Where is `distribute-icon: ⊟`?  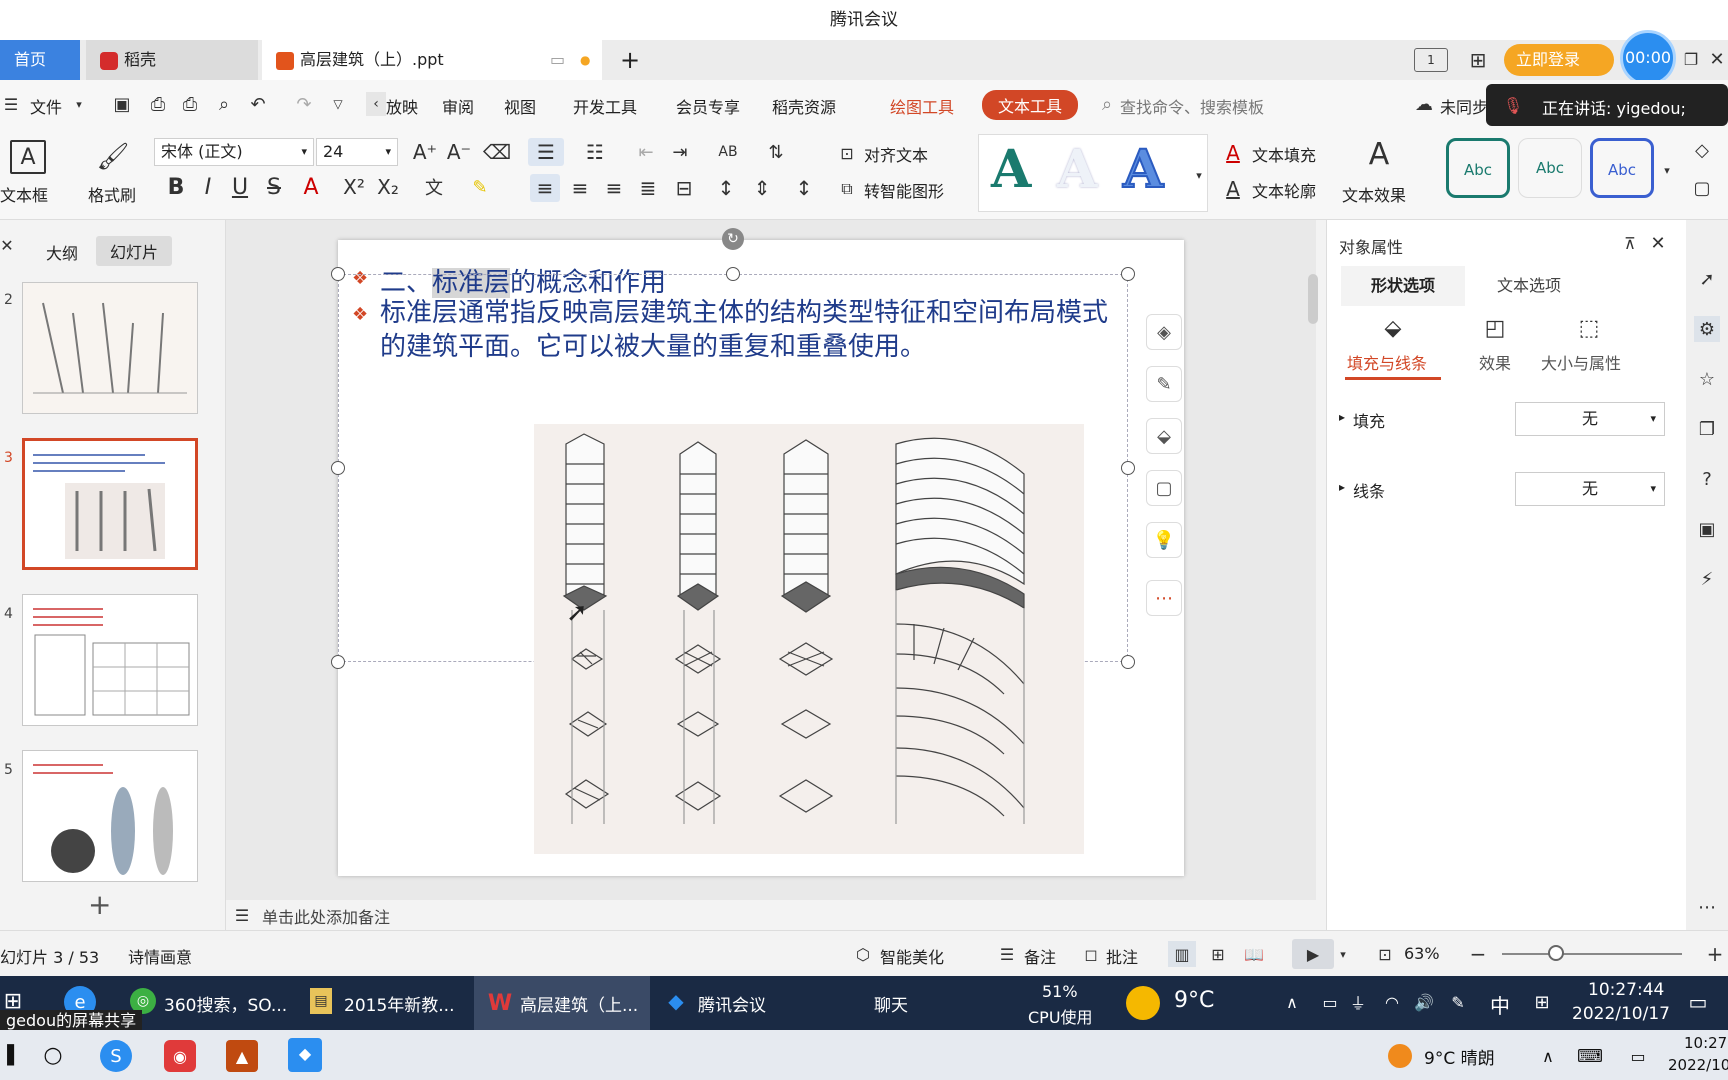 distribute-icon: ⊟ is located at coordinates (684, 188).